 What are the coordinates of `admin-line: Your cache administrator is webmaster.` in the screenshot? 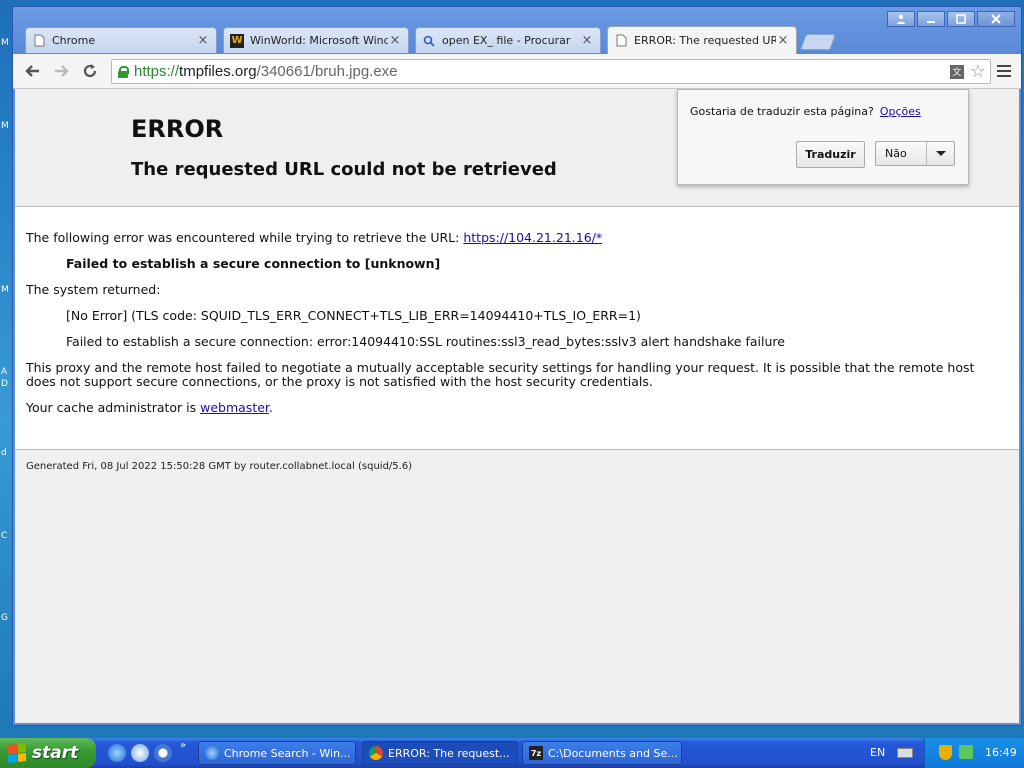 It's located at (149, 407).